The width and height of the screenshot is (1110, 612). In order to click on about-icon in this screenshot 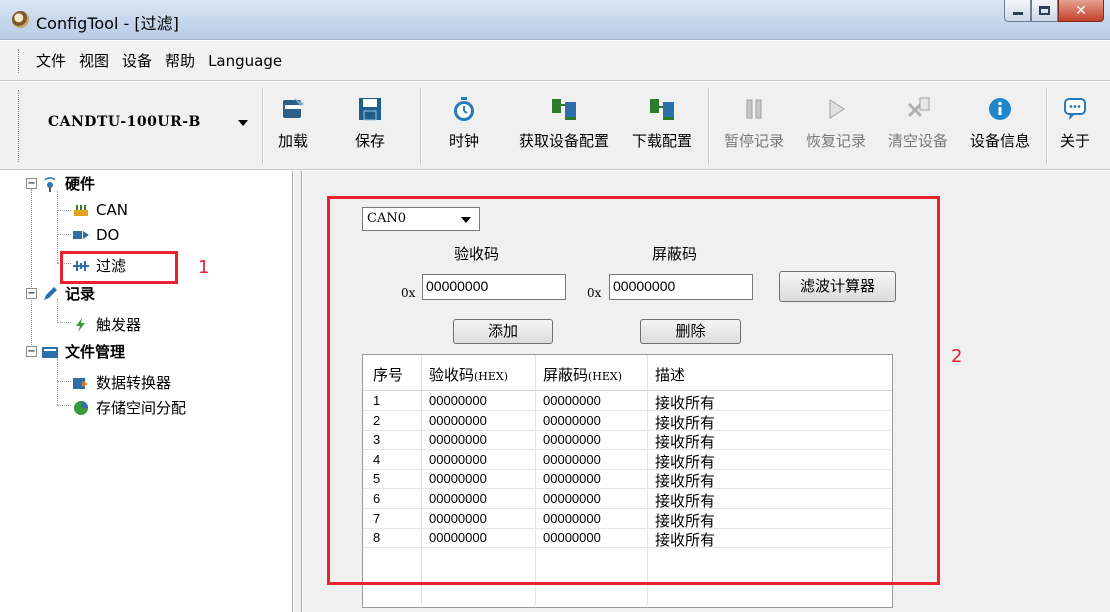, I will do `click(1075, 109)`.